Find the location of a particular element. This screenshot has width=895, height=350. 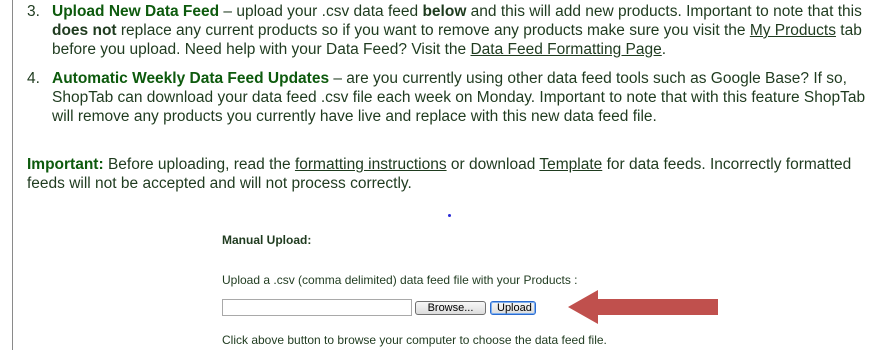

step-3-number: 3. is located at coordinates (33, 11).